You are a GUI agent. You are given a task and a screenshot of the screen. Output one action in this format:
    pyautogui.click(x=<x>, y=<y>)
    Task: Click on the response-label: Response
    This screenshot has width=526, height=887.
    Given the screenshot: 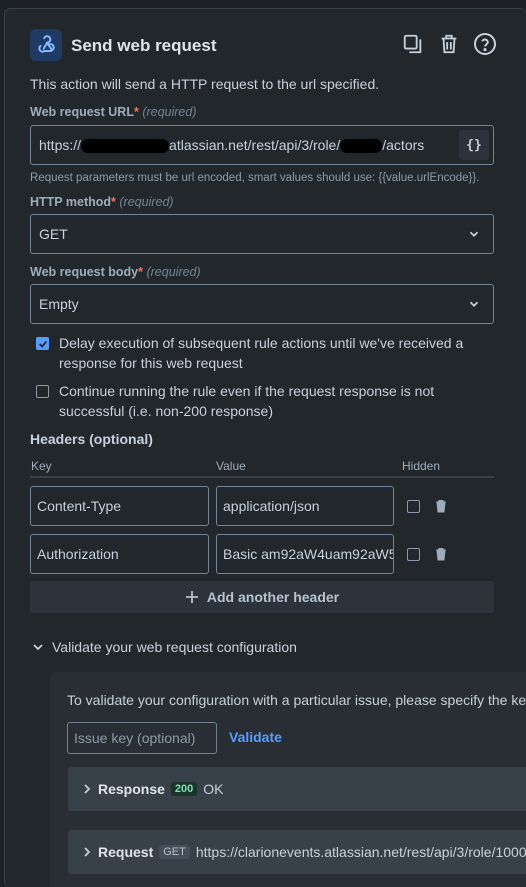 What is the action you would take?
    pyautogui.click(x=131, y=789)
    